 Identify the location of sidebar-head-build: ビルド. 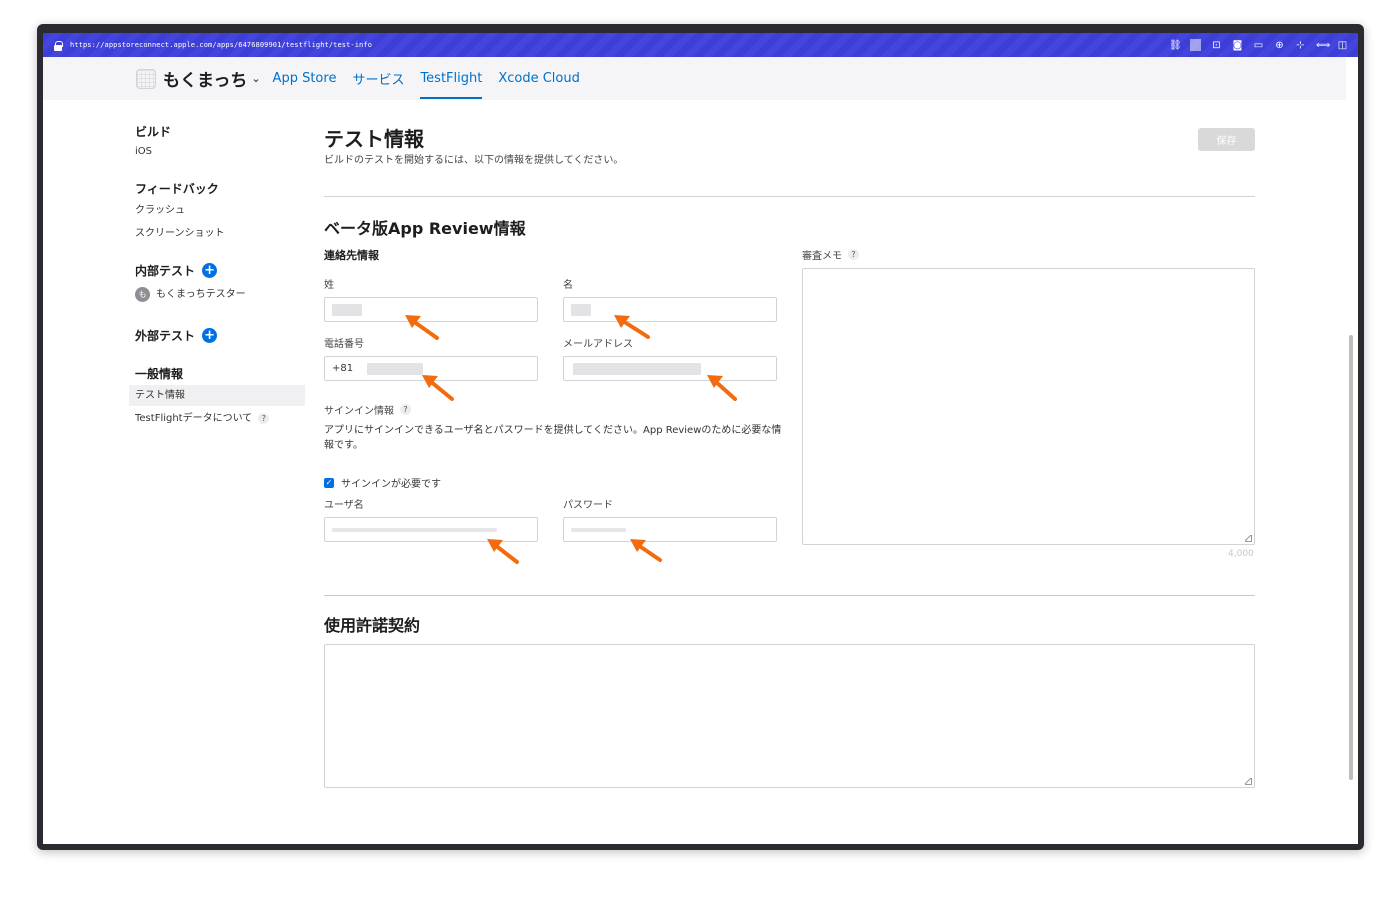
(153, 131).